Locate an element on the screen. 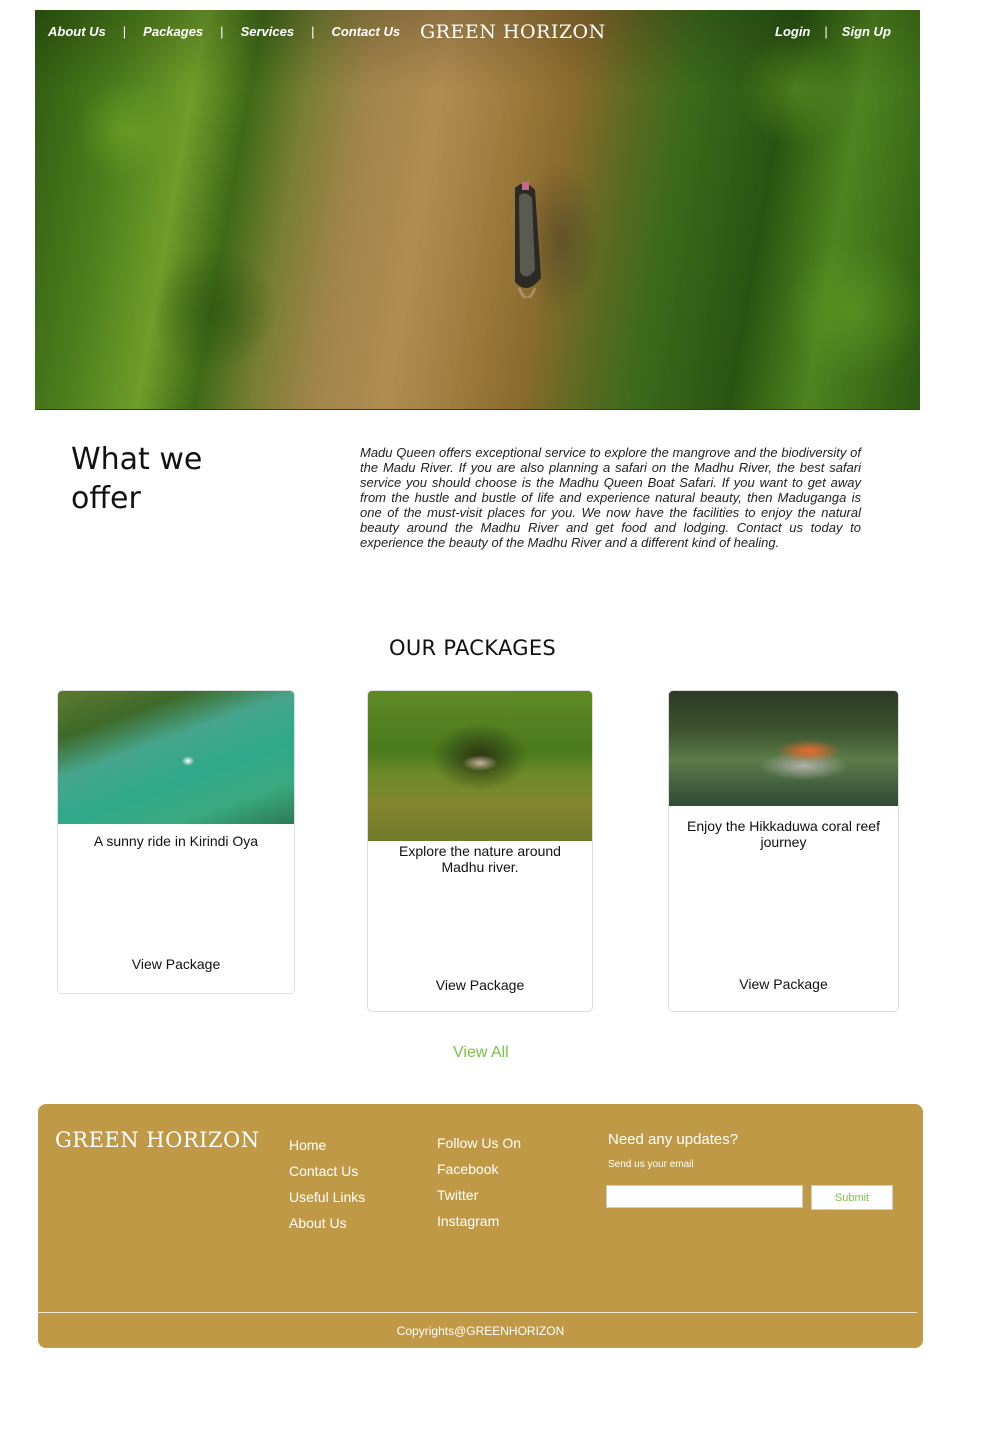 This screenshot has width=988, height=1453. boat-image is located at coordinates (528, 240).